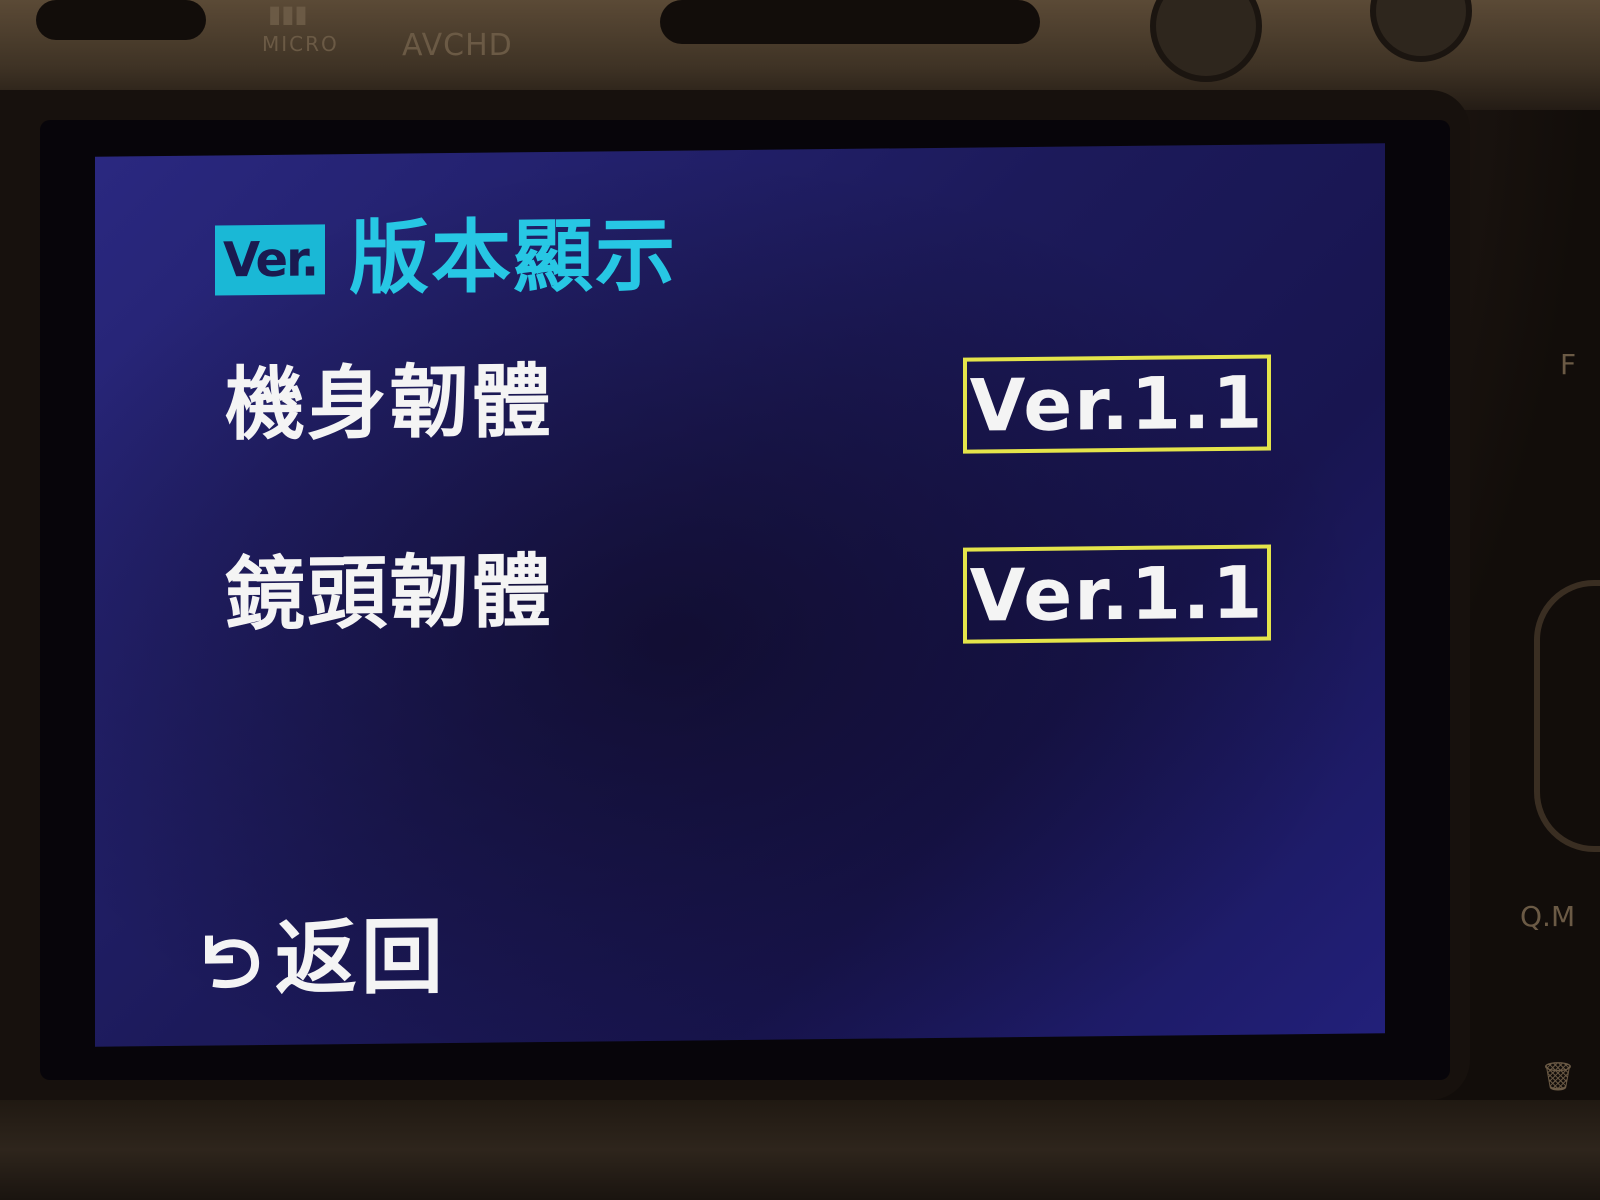  I want to click on micro-four-thirds-logo-mark: ▮▮▮, so click(288, 14).